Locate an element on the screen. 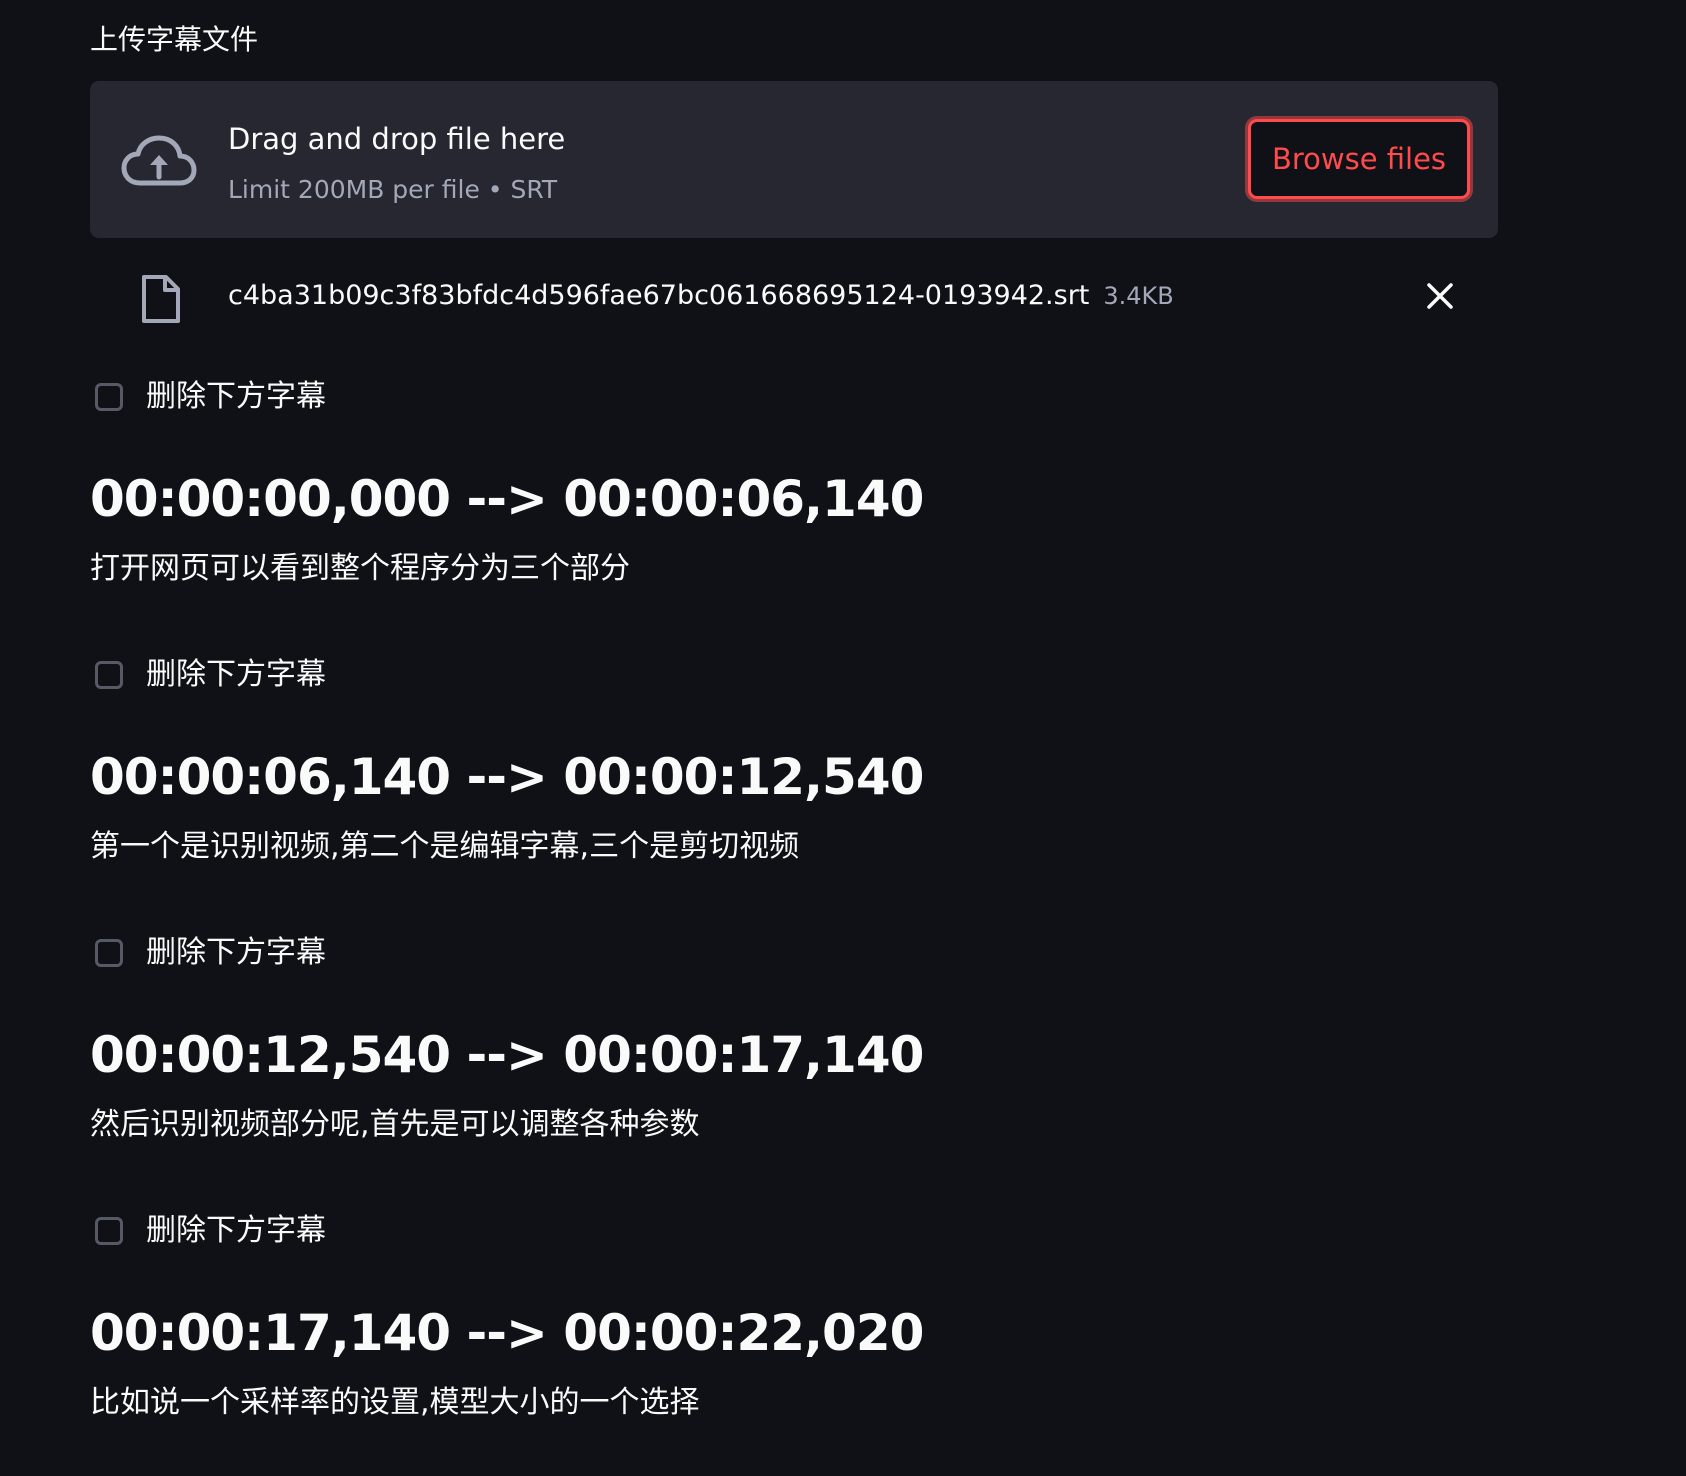 Image resolution: width=1686 pixels, height=1476 pixels. subtitle-text: 打开网页可以看到整个程序分为三个部分 is located at coordinates (360, 568).